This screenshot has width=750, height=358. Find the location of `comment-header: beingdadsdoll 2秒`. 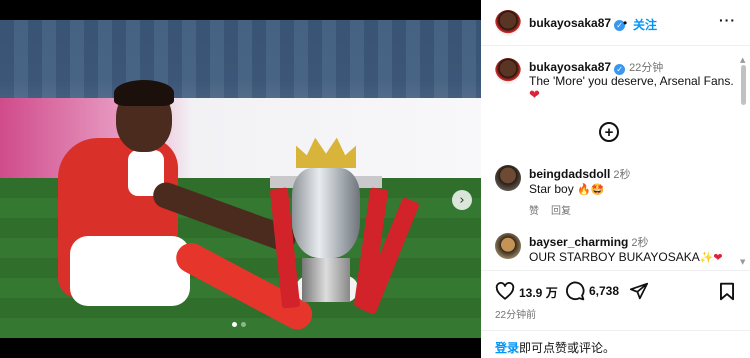

comment-header: beingdadsdoll 2秒 is located at coordinates (579, 174).